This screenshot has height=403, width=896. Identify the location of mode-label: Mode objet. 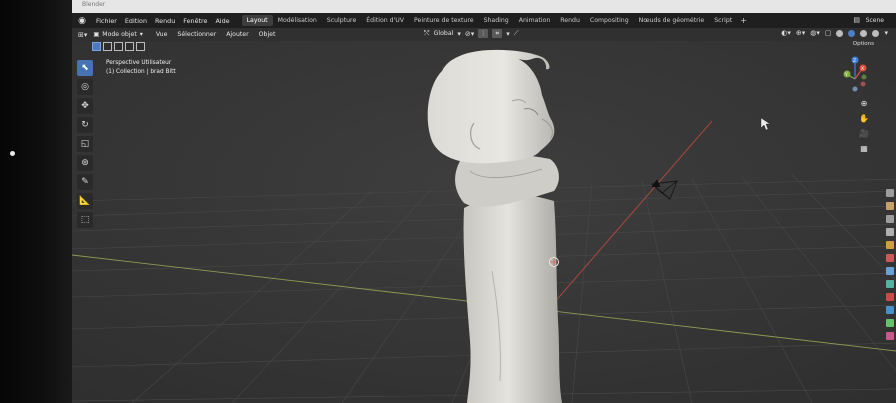
(119, 34).